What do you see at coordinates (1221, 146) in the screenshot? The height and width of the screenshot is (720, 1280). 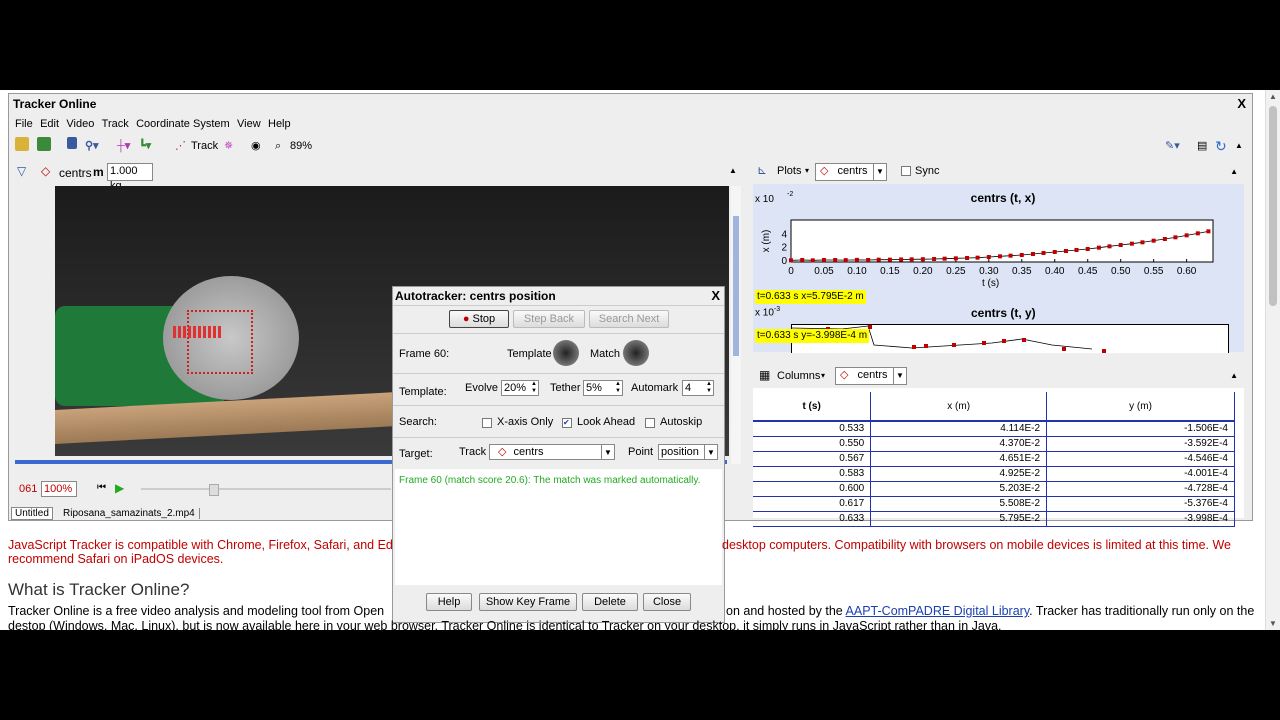 I see `refresh-icon: ↻` at bounding box center [1221, 146].